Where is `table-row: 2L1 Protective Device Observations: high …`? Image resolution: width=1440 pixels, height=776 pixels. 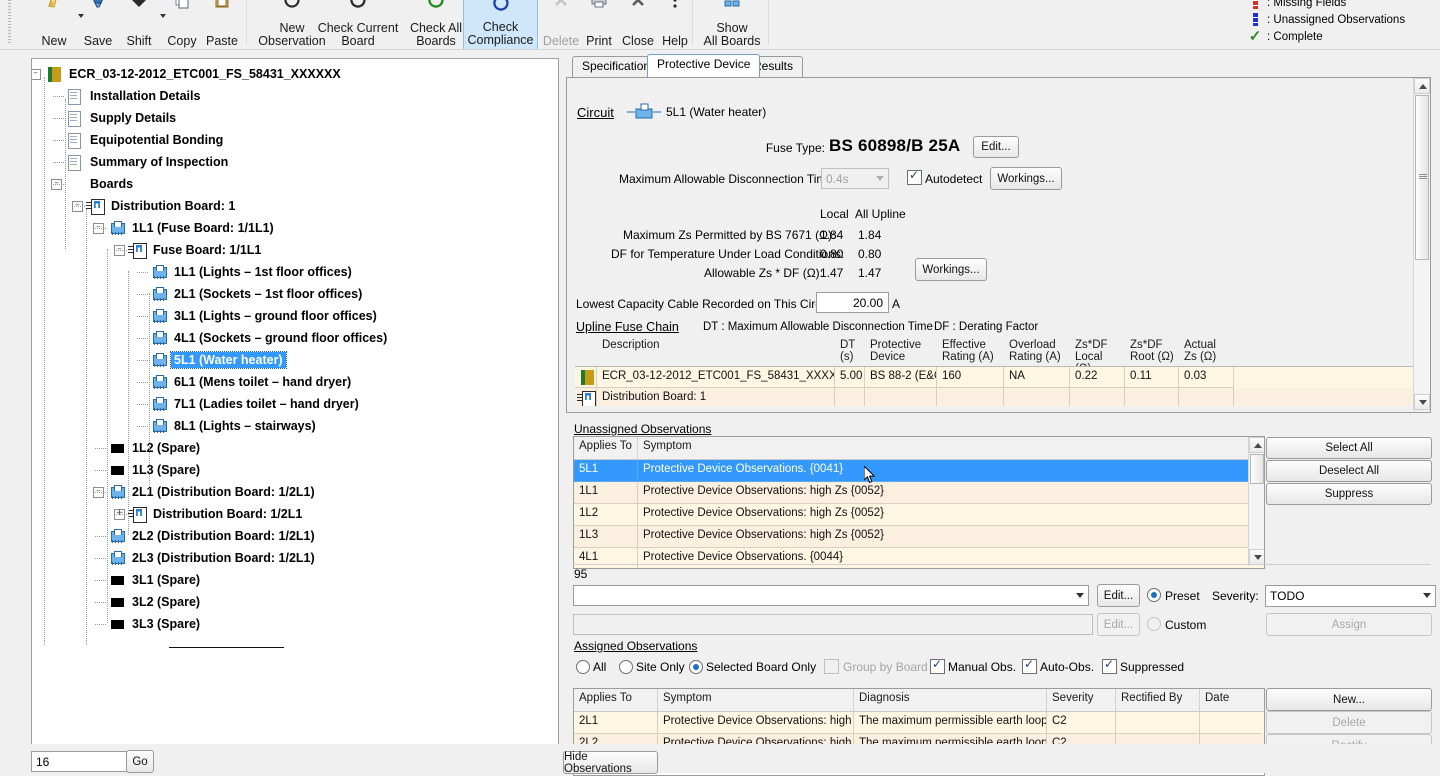 table-row: 2L1 Protective Device Observations: high … is located at coordinates (919, 723).